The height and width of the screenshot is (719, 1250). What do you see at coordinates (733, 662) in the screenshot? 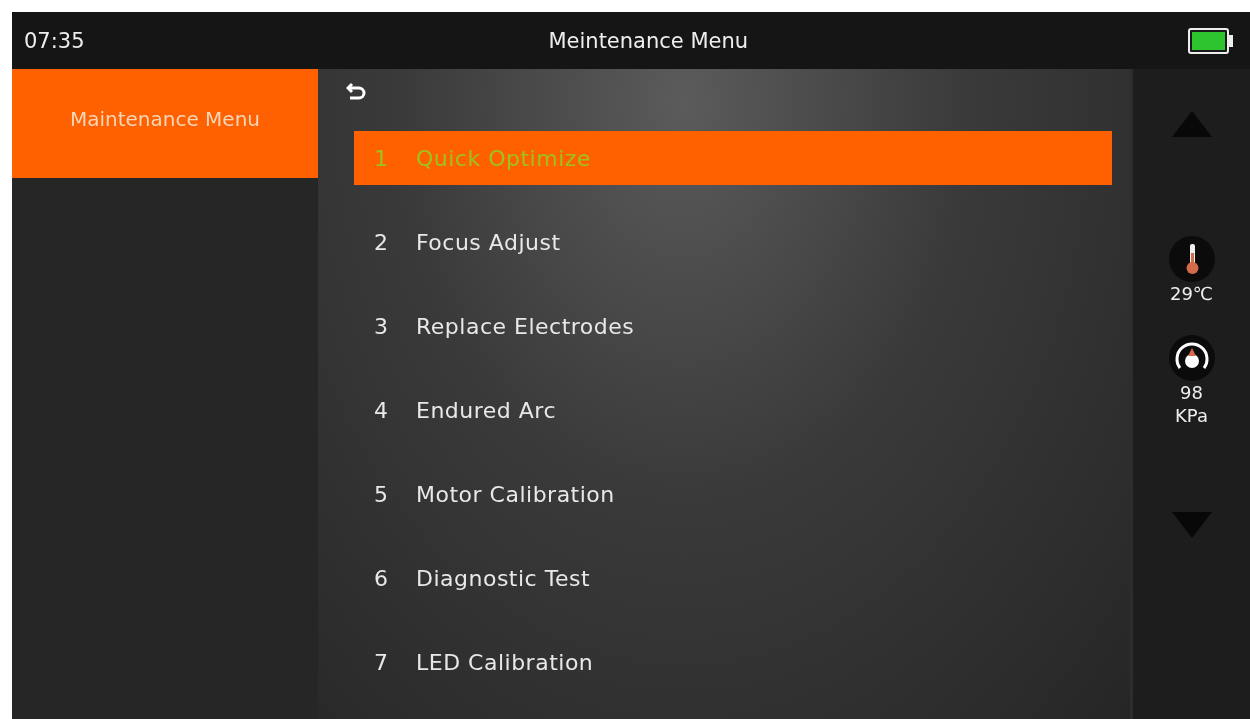
I see `menu-item: 7 LED Calibration` at bounding box center [733, 662].